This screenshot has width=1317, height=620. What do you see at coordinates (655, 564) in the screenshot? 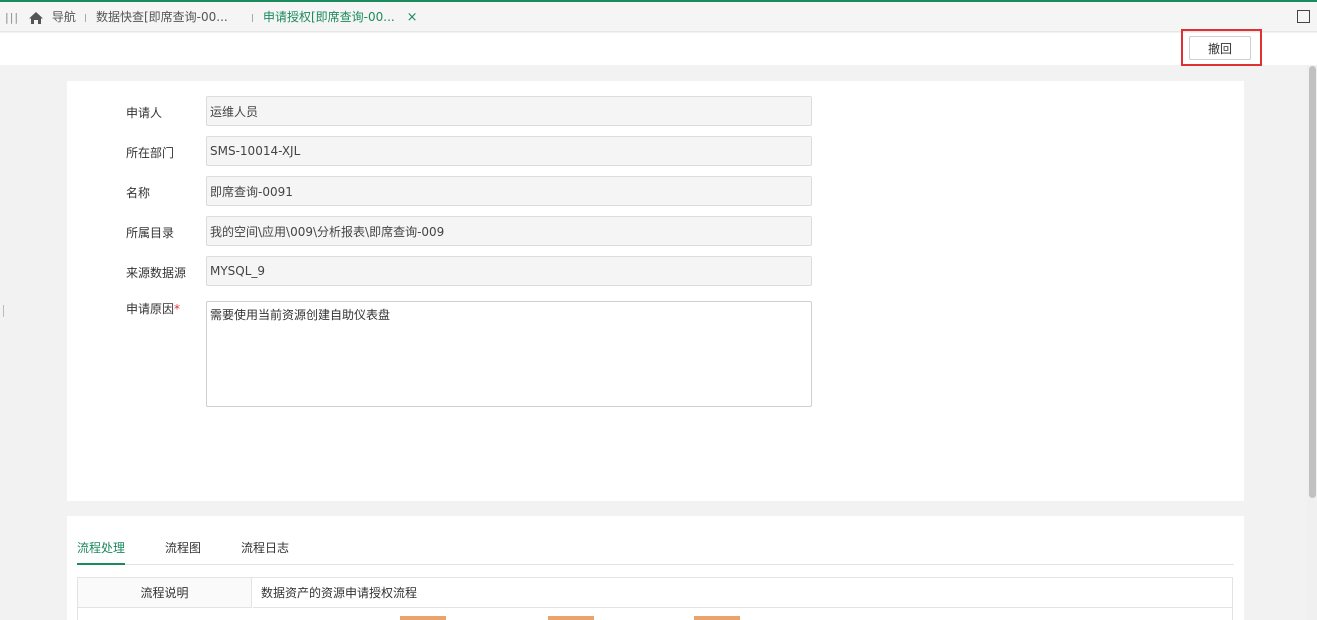
I see `tab-underline` at bounding box center [655, 564].